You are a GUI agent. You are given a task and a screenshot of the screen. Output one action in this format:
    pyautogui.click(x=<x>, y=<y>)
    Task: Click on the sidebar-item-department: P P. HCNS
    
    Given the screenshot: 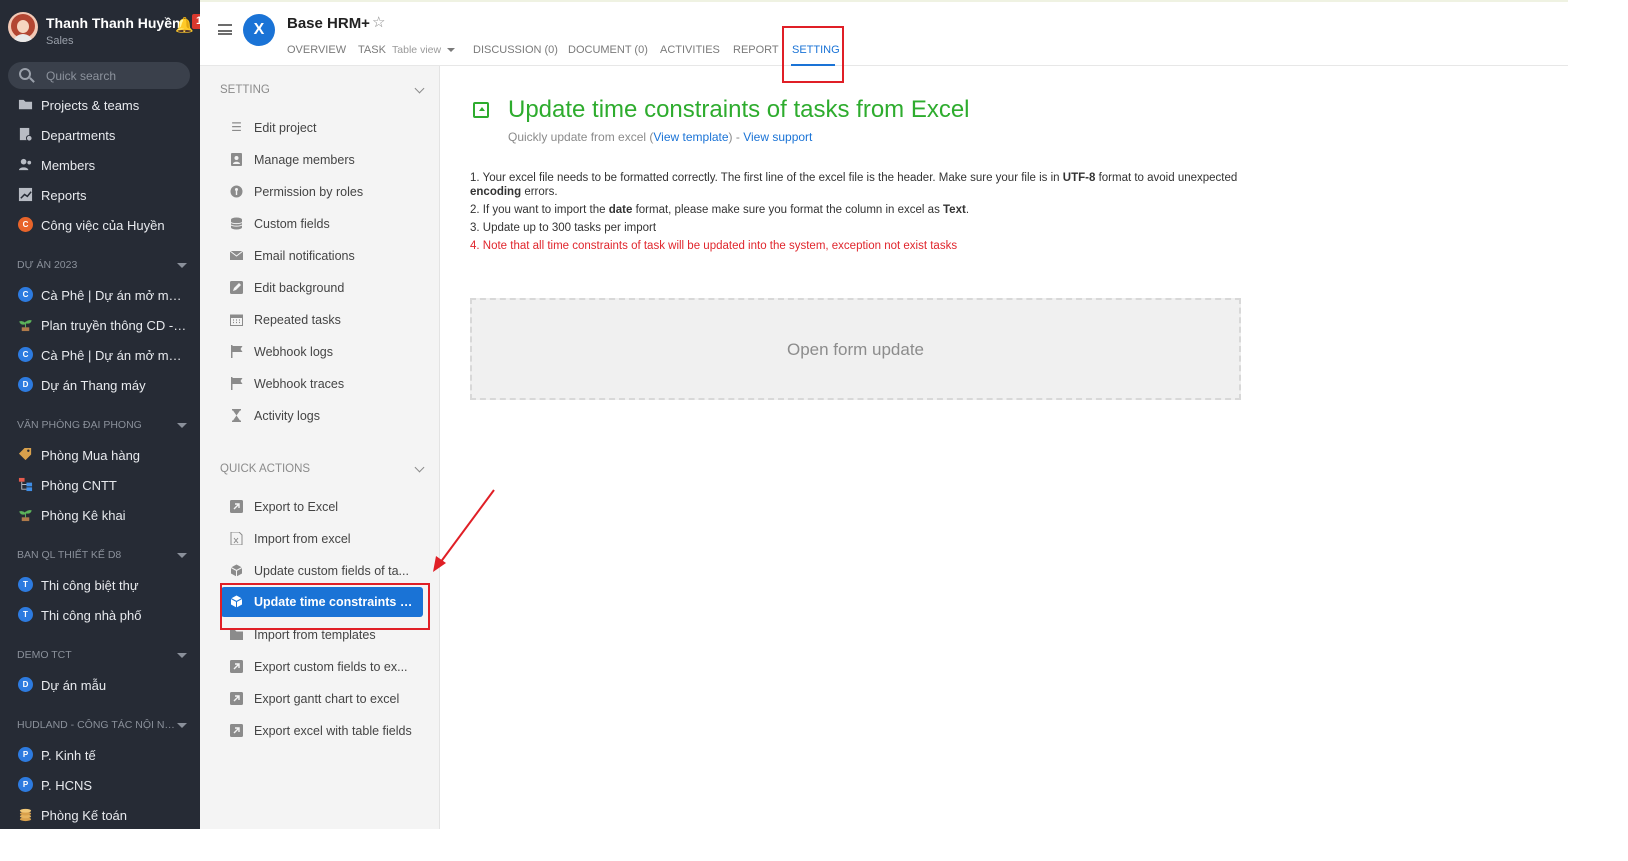 What is the action you would take?
    pyautogui.click(x=100, y=785)
    